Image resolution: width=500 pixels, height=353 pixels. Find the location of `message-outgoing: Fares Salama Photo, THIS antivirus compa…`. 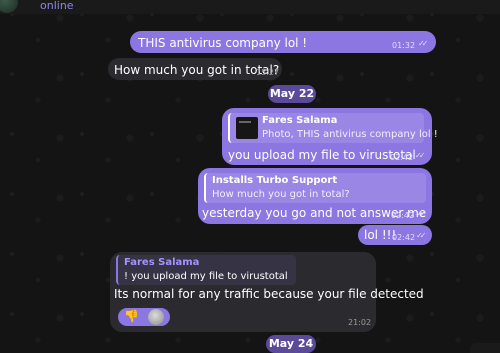

message-outgoing: Fares Salama Photo, THIS antivirus compa… is located at coordinates (330, 136).